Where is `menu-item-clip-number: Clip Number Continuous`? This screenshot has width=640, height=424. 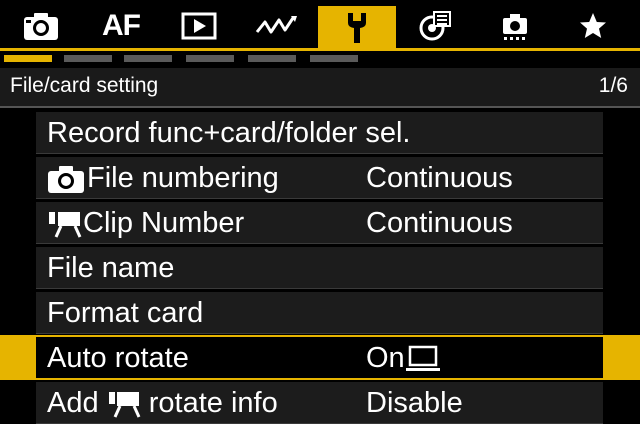 menu-item-clip-number: Clip Number Continuous is located at coordinates (319, 223).